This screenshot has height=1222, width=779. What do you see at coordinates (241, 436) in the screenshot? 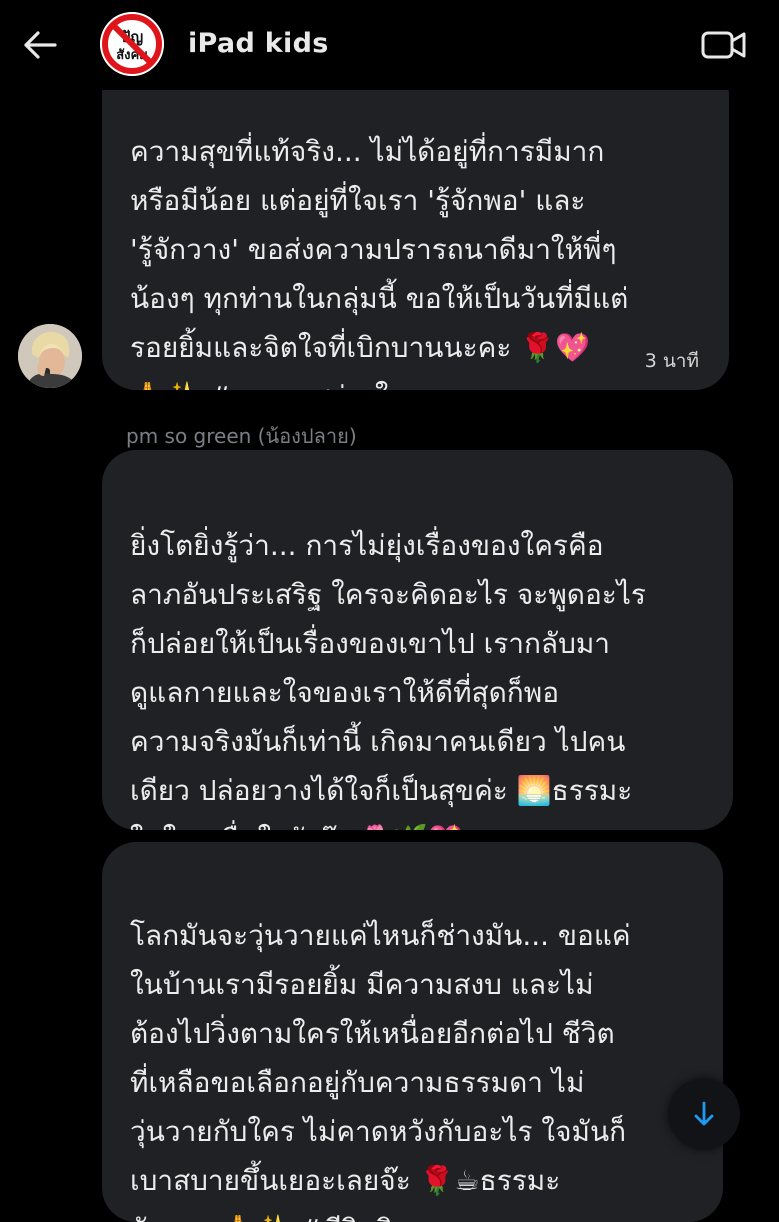
I see `sender-name: pm so green (น้องปลาย)` at bounding box center [241, 436].